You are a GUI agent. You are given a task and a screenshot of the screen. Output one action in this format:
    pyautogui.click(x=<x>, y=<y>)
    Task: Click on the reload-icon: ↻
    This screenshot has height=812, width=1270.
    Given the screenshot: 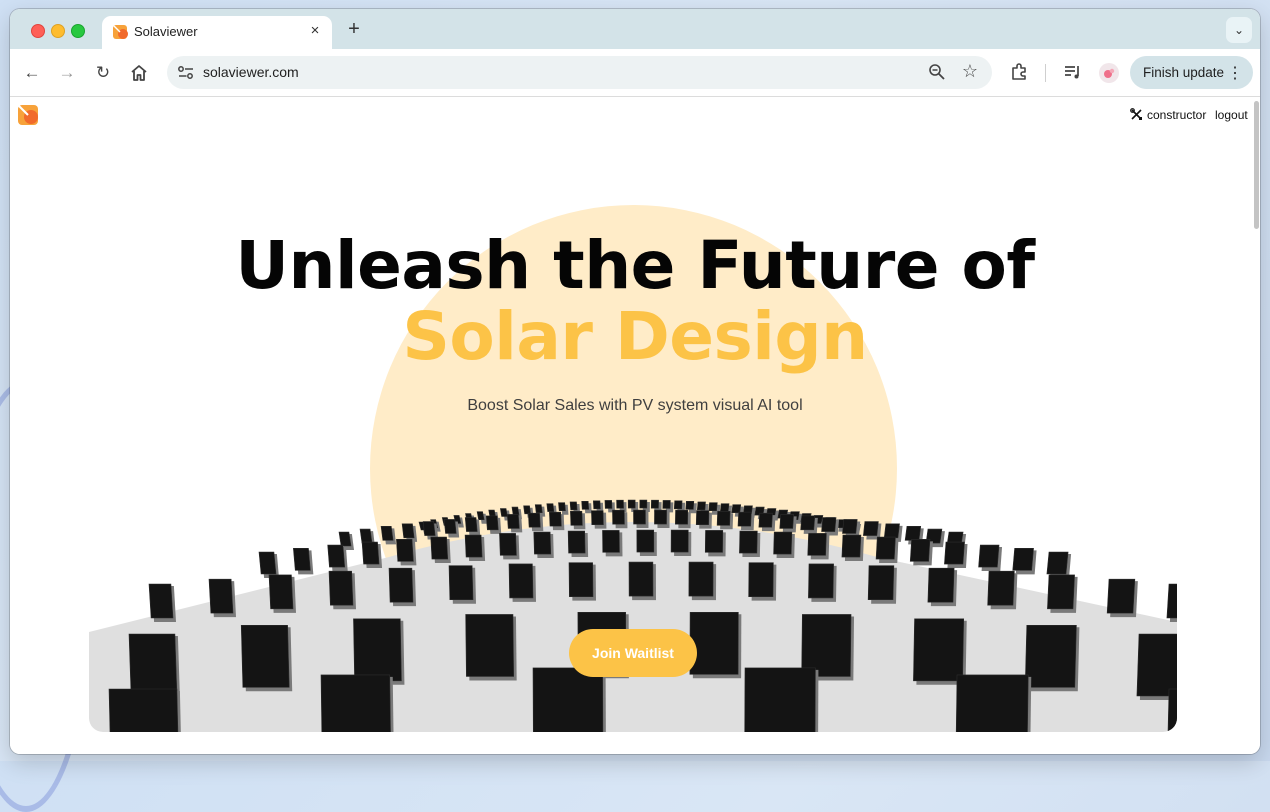 What is the action you would take?
    pyautogui.click(x=103, y=73)
    